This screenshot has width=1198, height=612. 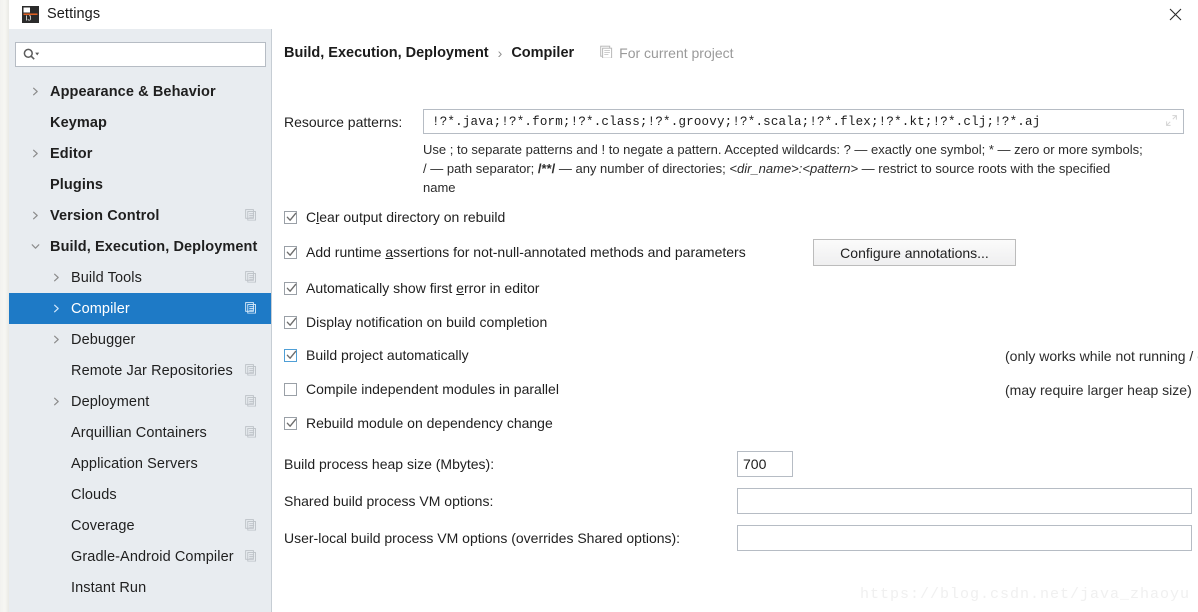 I want to click on sidebar-item-plugins: Plugins, so click(x=140, y=184).